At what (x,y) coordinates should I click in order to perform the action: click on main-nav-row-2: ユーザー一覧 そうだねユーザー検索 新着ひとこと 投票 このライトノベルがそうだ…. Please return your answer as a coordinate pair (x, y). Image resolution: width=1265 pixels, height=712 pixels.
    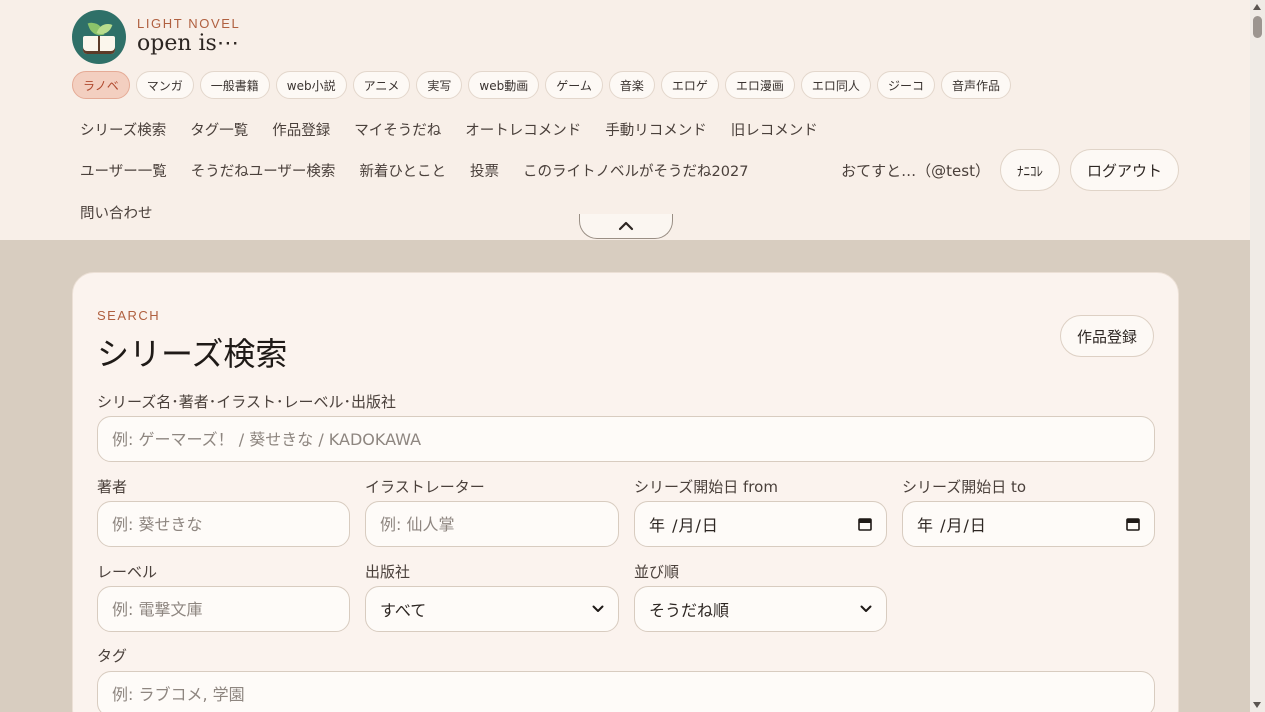
    Looking at the image, I should click on (414, 170).